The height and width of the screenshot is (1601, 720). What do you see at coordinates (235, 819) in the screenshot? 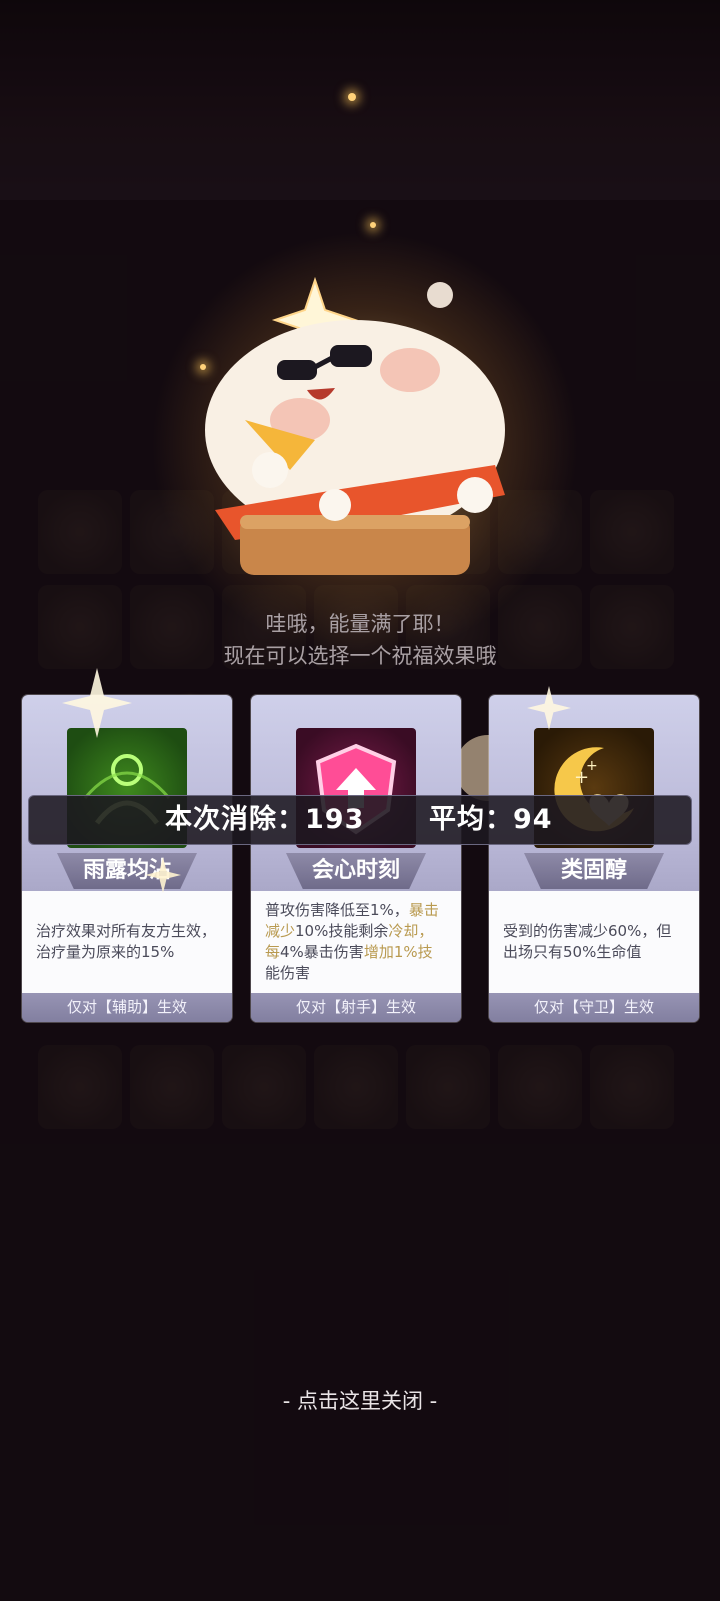
I see `clear-count-label: 本次消除：` at bounding box center [235, 819].